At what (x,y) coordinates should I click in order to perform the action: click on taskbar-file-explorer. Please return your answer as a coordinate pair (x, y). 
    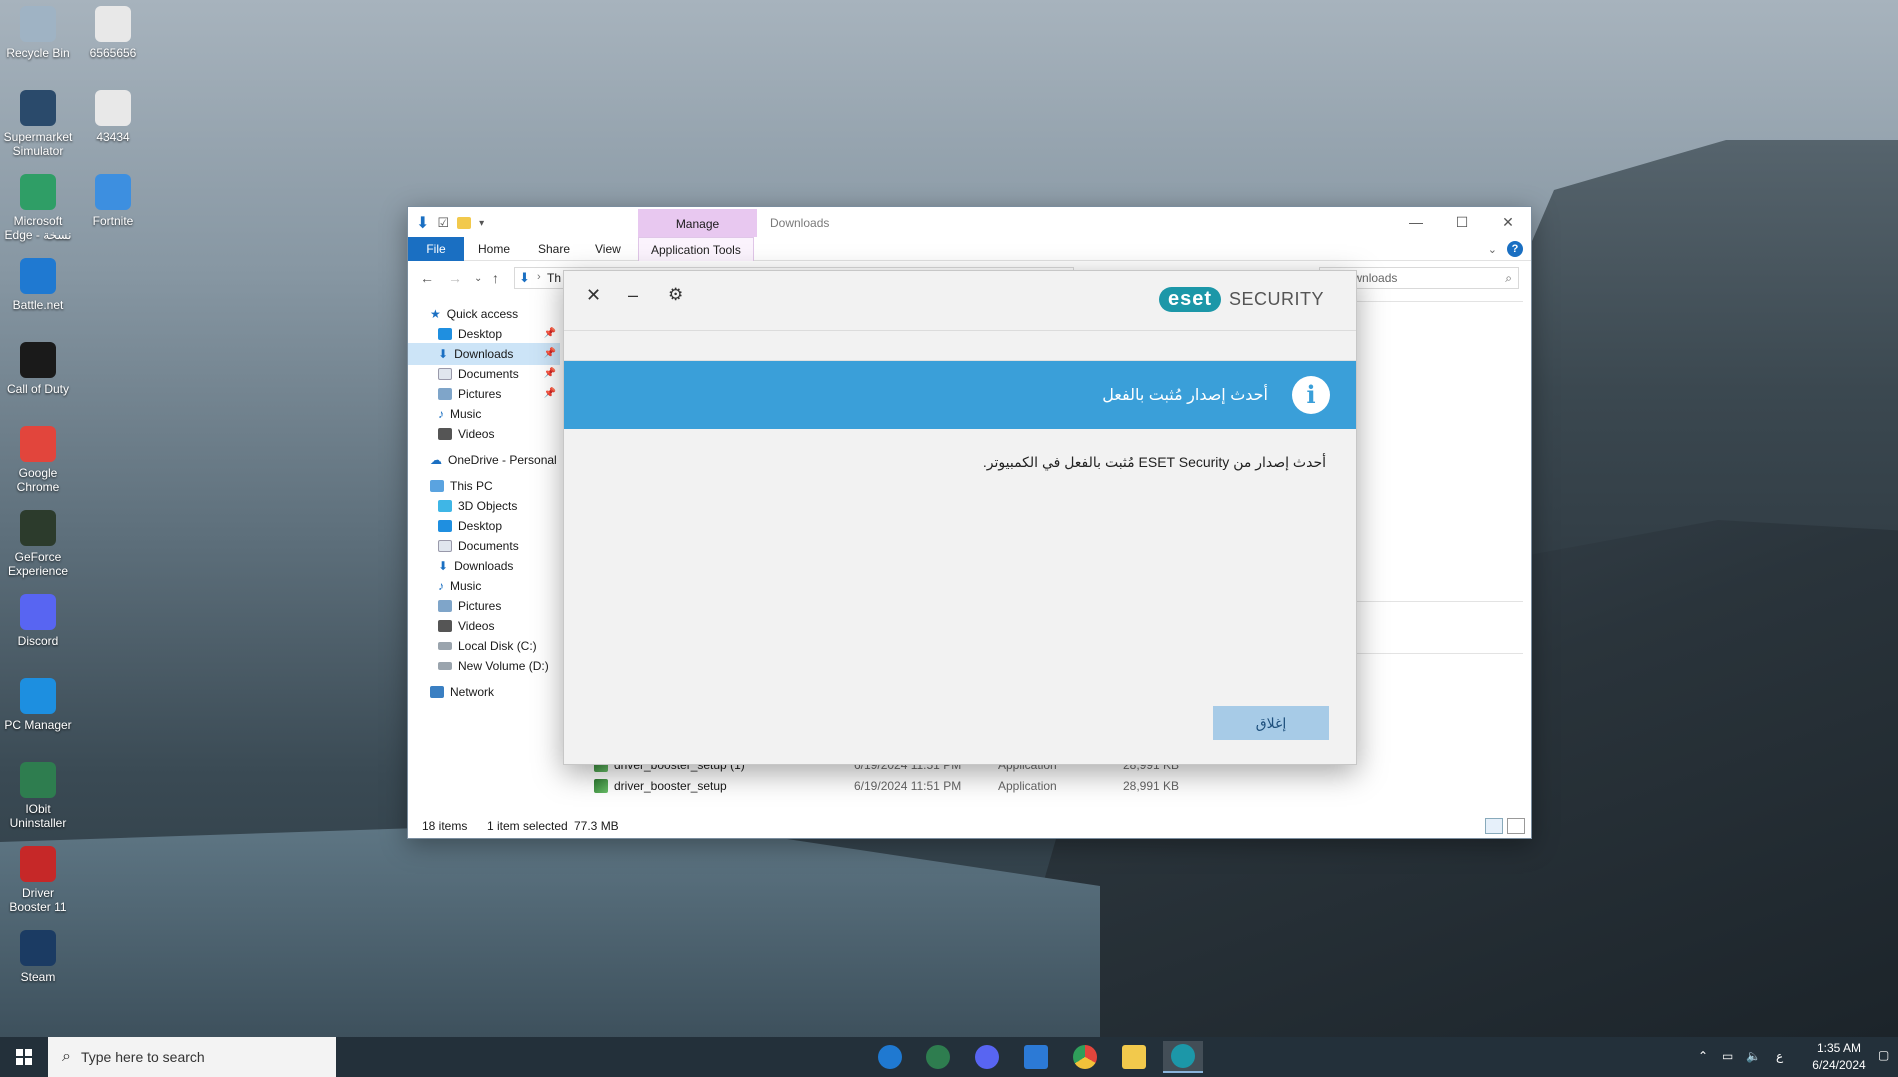
    Looking at the image, I should click on (1134, 1057).